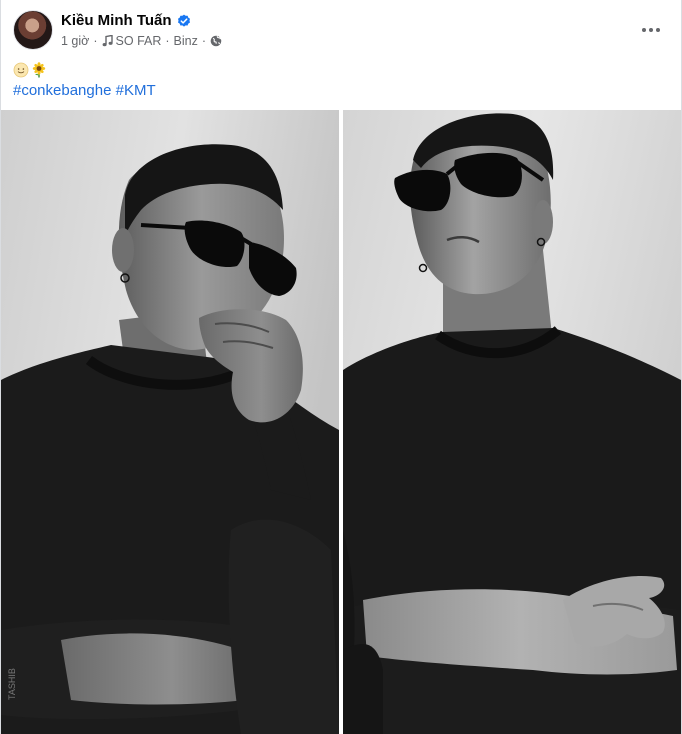  What do you see at coordinates (216, 41) in the screenshot?
I see `globe-icon` at bounding box center [216, 41].